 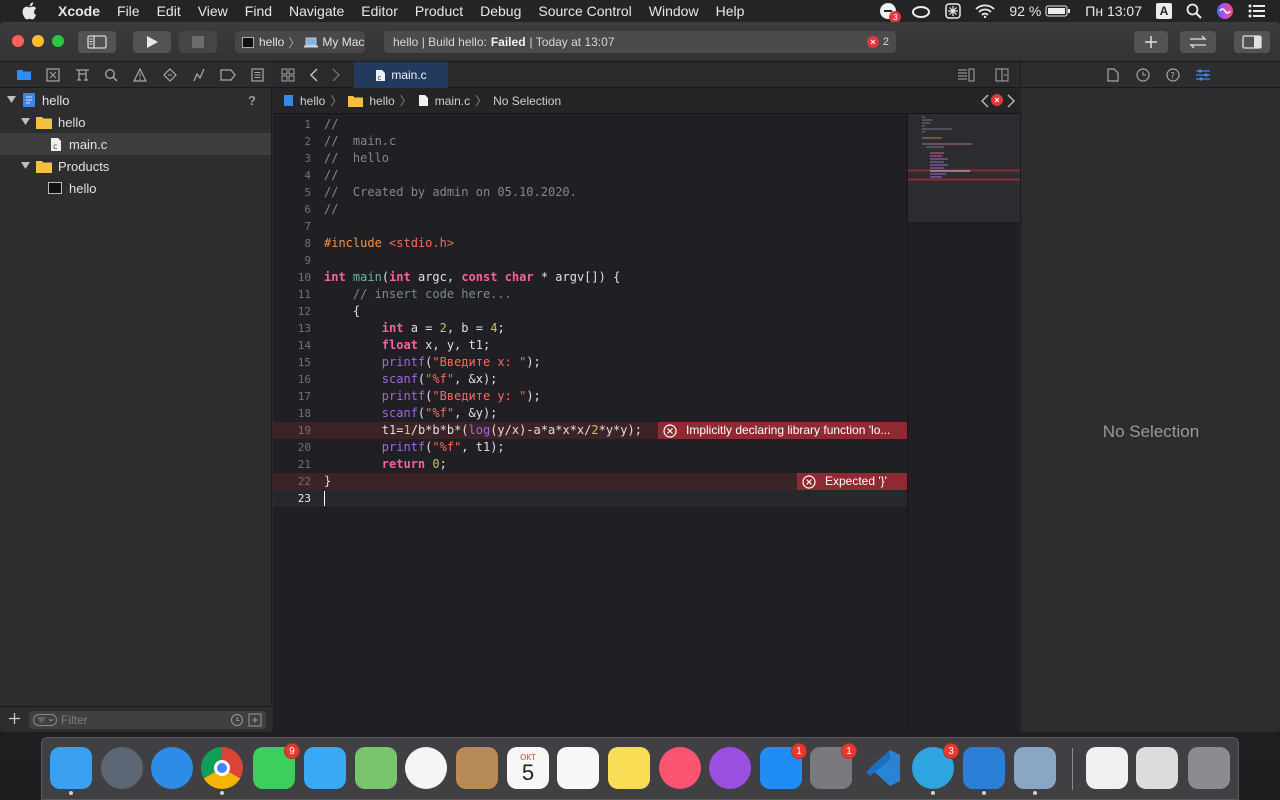 I want to click on related-items-icon, so click(x=288, y=77).